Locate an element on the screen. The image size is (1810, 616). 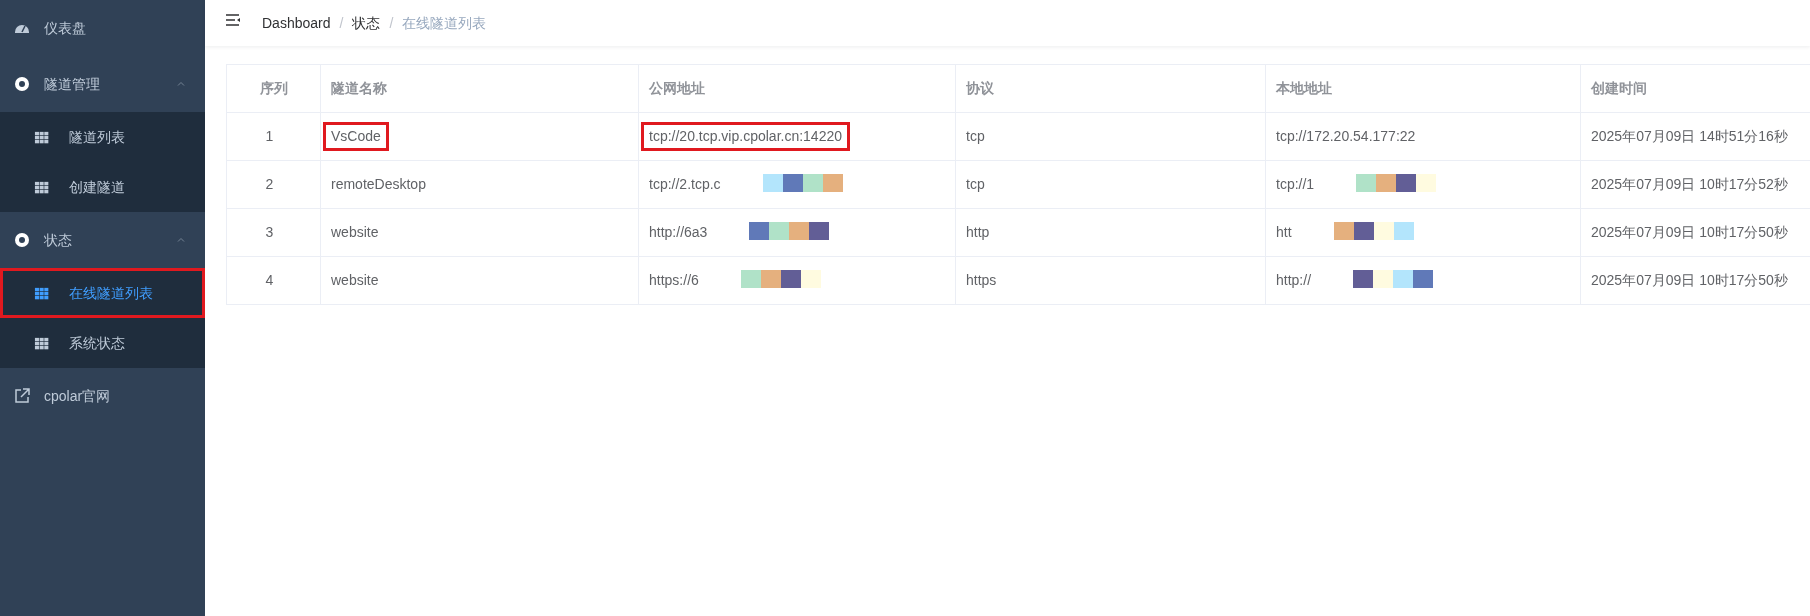
breadcrumb-item: Dashboard is located at coordinates (296, 23).